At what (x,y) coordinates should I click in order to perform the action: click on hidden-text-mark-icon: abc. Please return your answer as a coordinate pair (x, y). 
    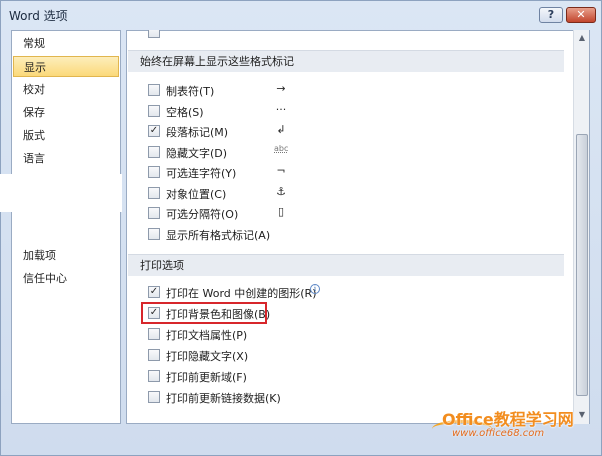
    Looking at the image, I should click on (281, 148).